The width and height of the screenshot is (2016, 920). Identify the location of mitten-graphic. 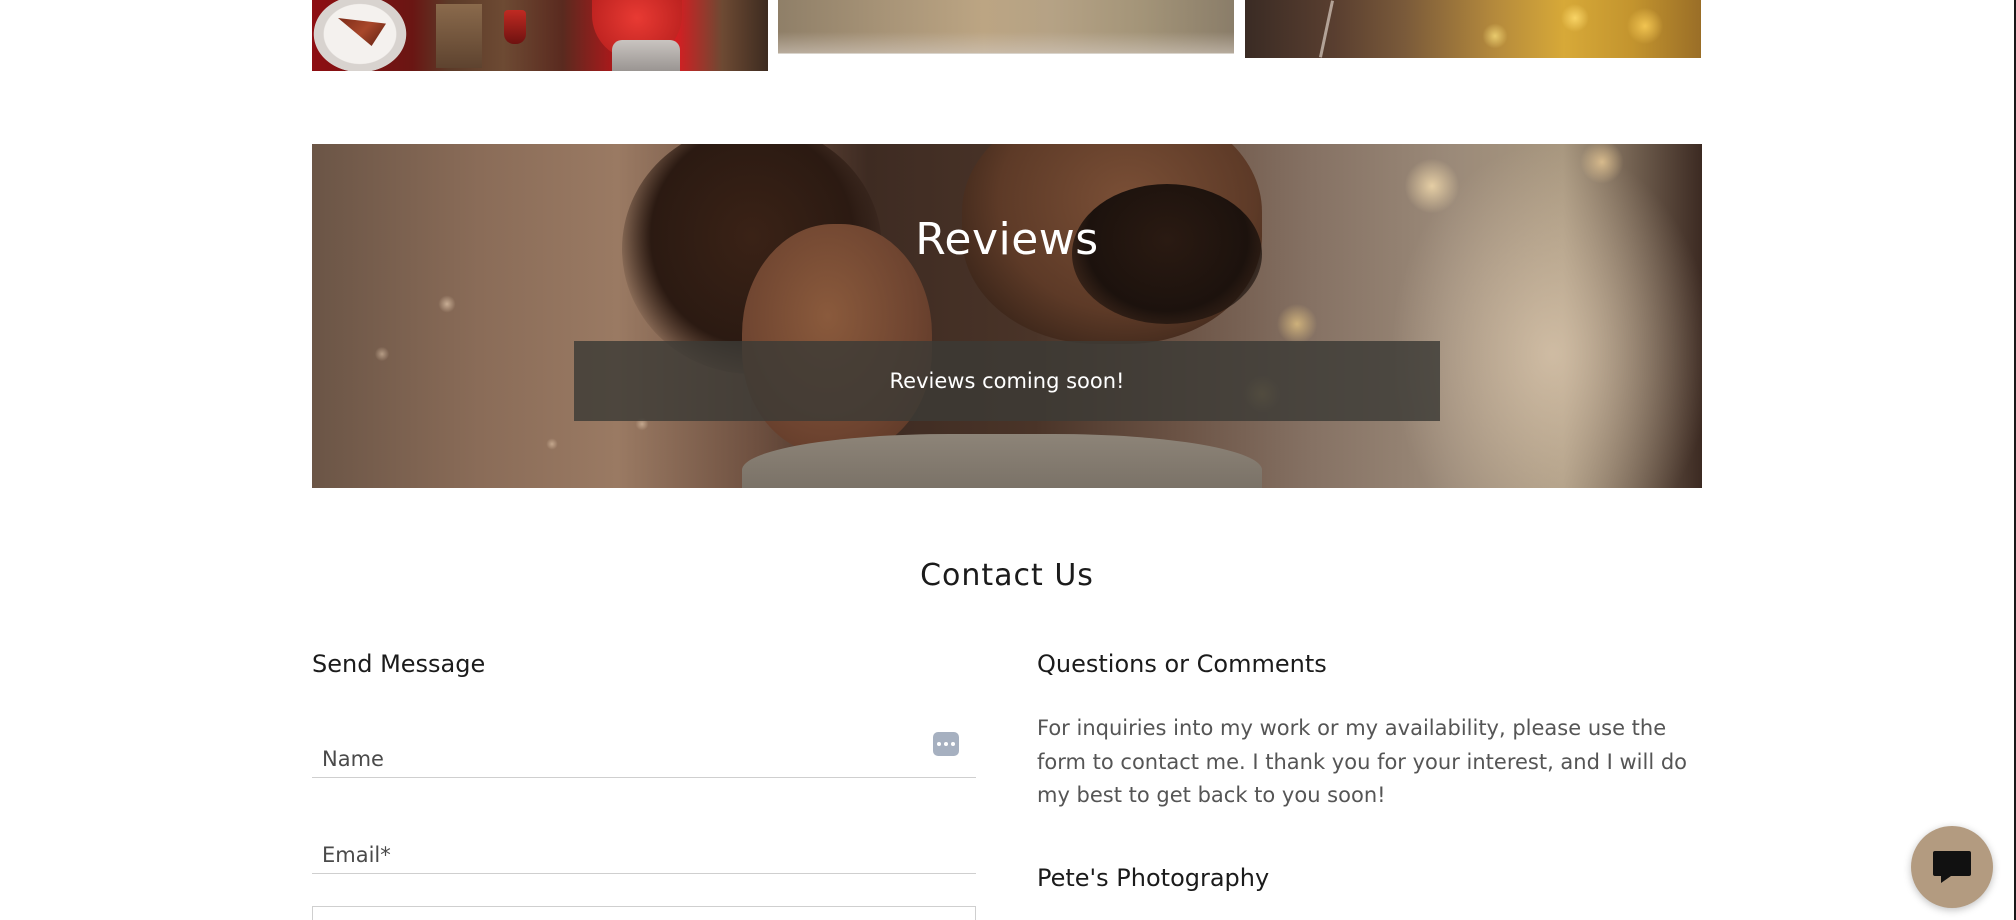
(646, 55).